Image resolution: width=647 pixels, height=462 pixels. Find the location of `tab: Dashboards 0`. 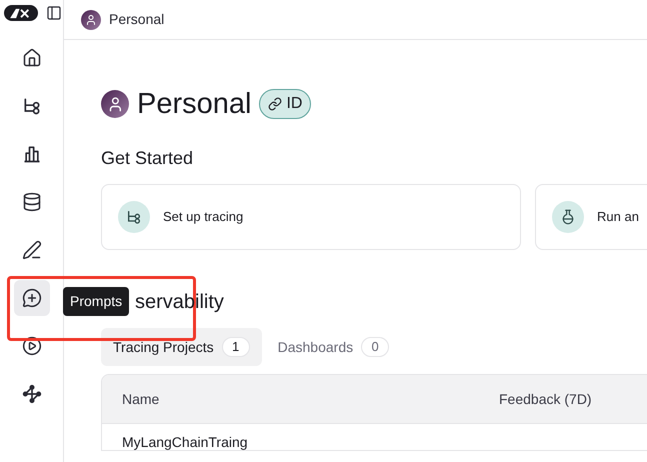

tab: Dashboards 0 is located at coordinates (334, 347).